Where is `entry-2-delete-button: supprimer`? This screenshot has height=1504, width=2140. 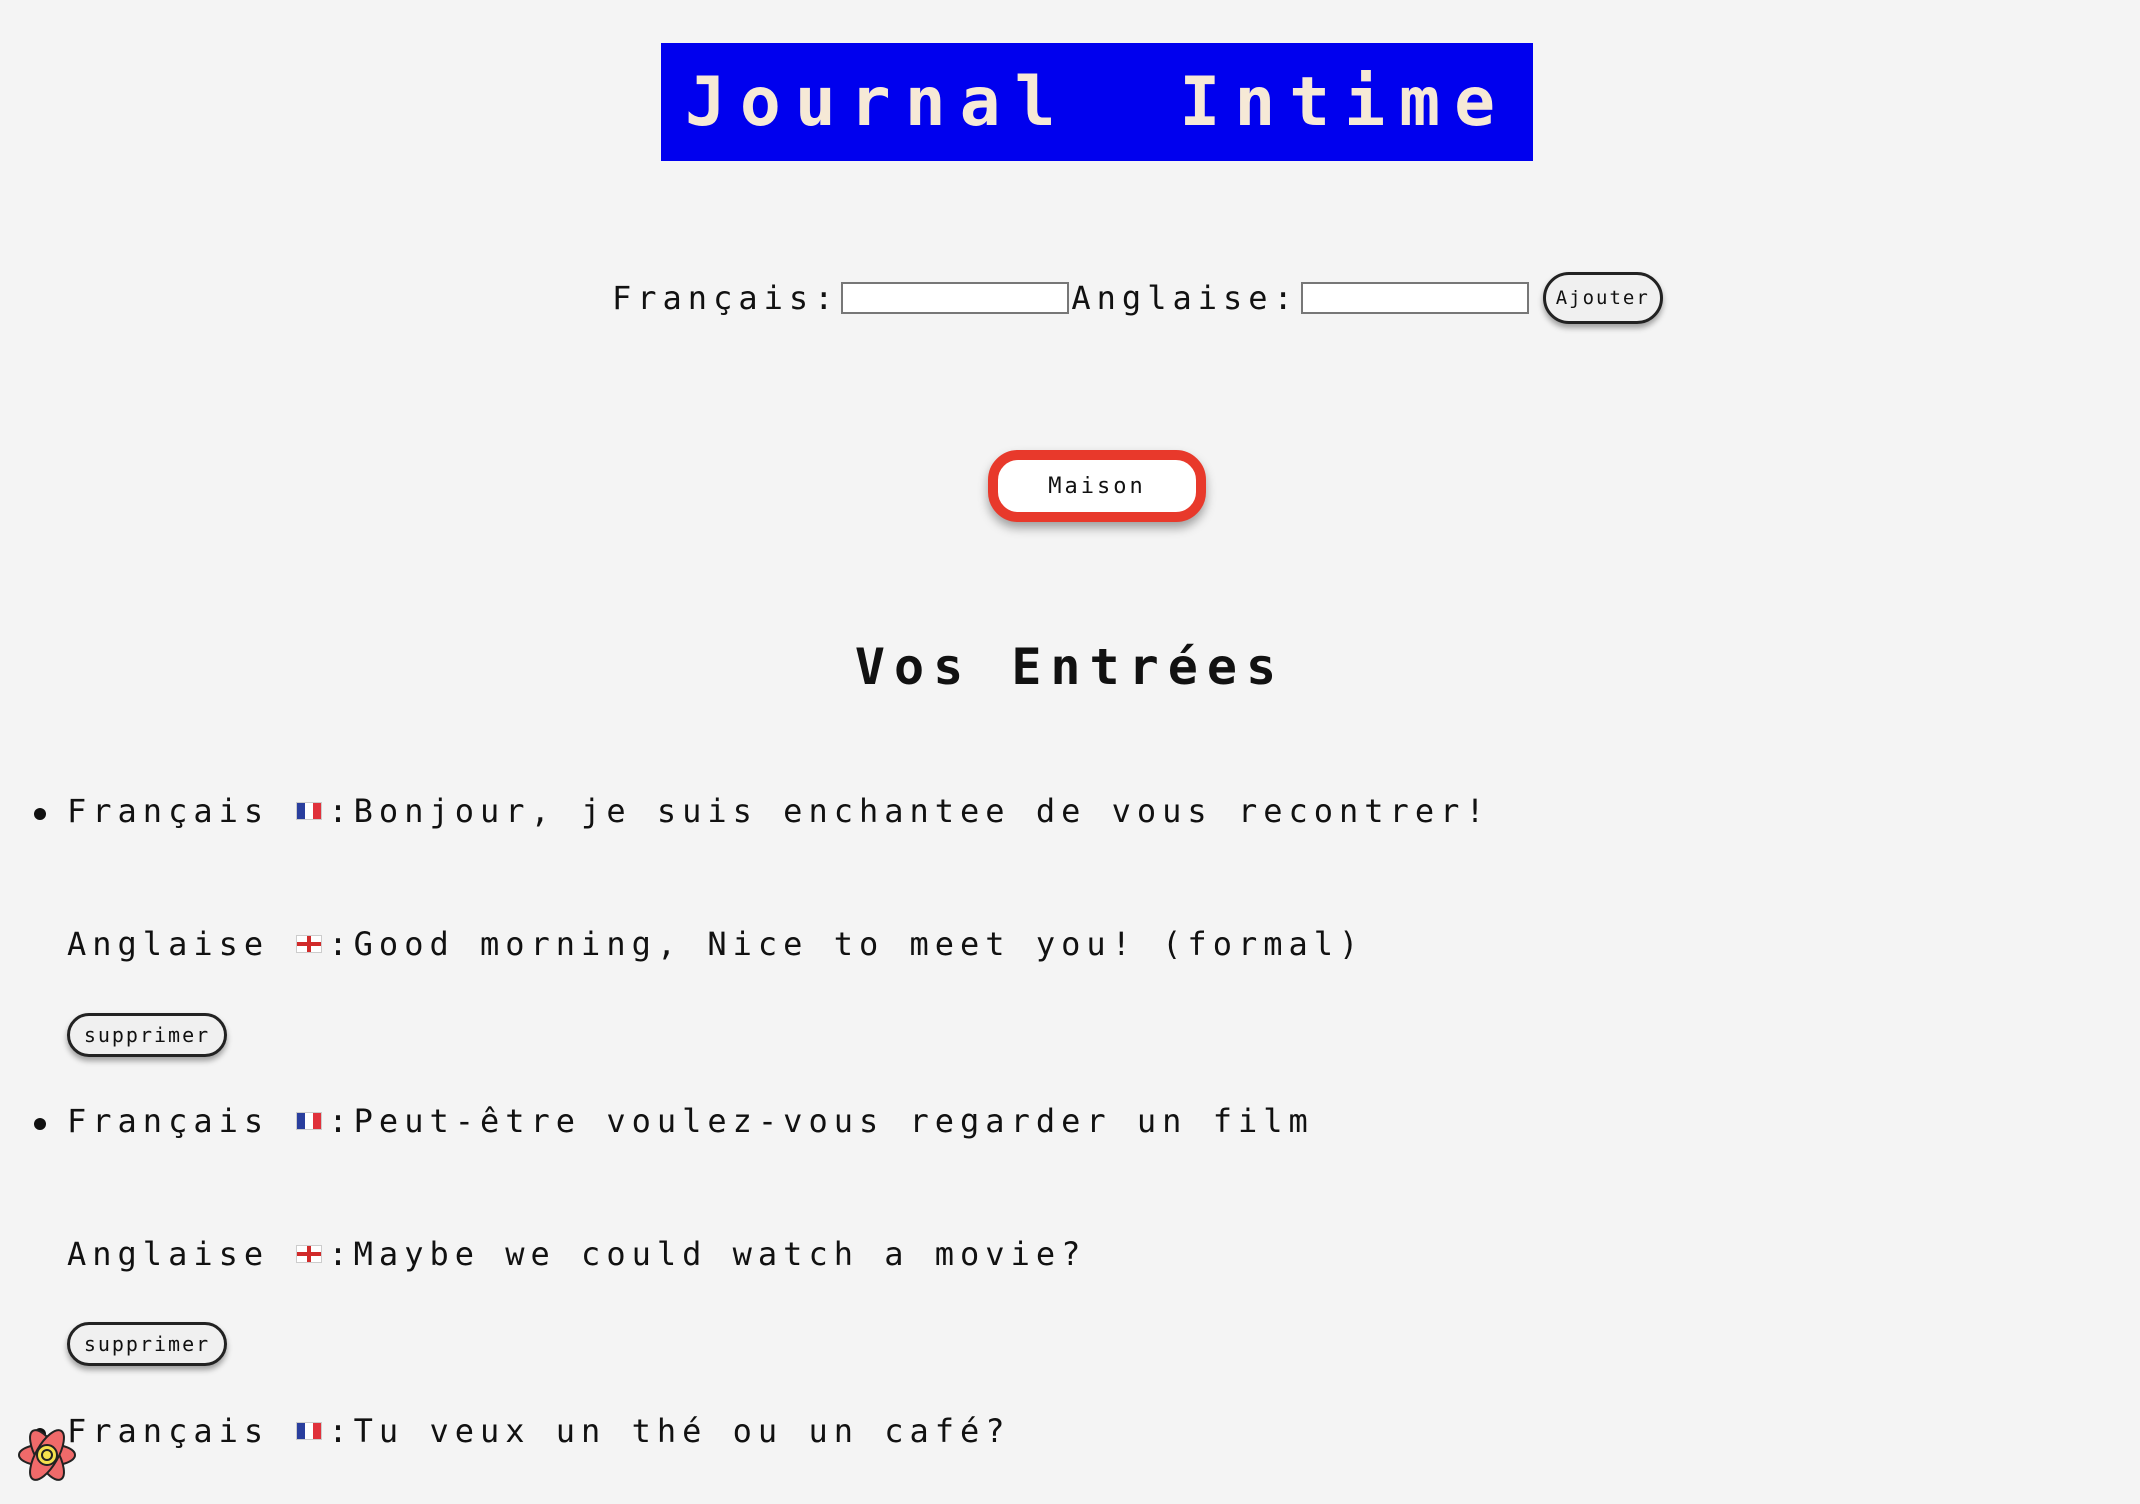 entry-2-delete-button: supprimer is located at coordinates (147, 1344).